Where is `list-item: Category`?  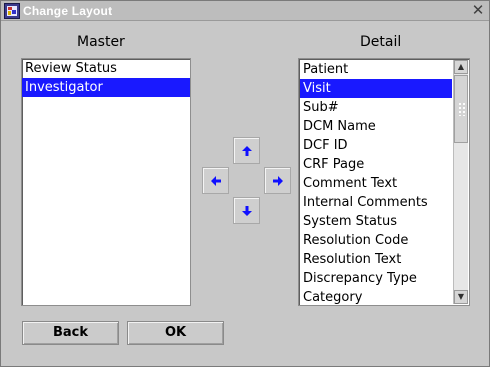 list-item: Category is located at coordinates (376, 296).